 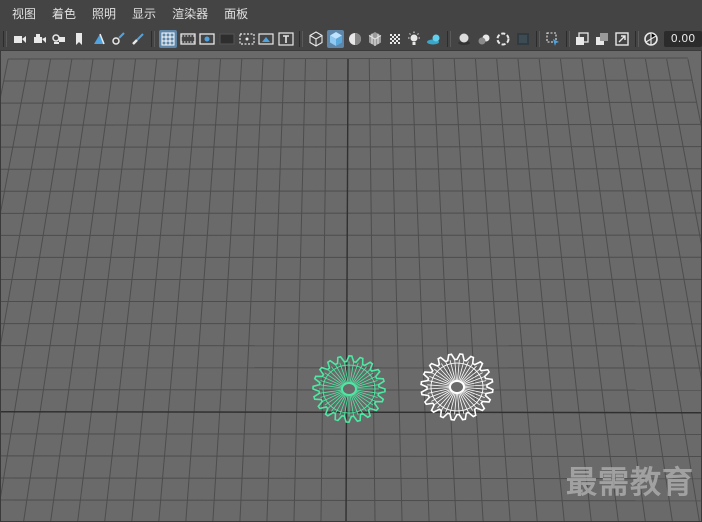 What do you see at coordinates (64, 14) in the screenshot?
I see `menu-shading: 着色` at bounding box center [64, 14].